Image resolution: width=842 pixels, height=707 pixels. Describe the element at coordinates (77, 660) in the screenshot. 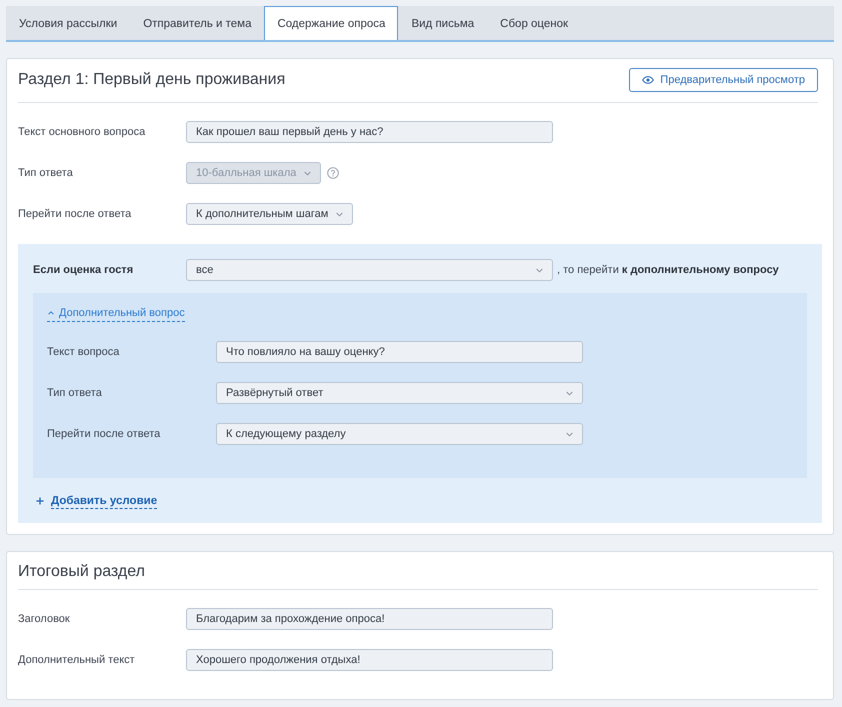

I see `field-label: Дополнительный текст` at that location.